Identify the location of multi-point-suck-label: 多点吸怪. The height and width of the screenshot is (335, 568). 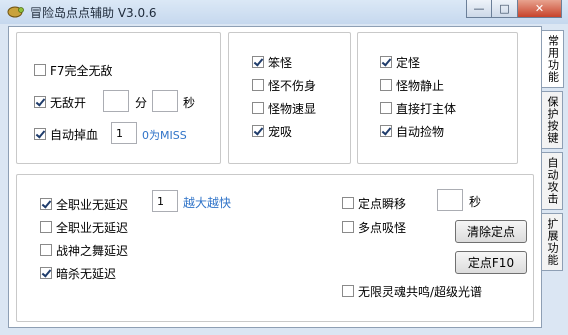
(382, 227).